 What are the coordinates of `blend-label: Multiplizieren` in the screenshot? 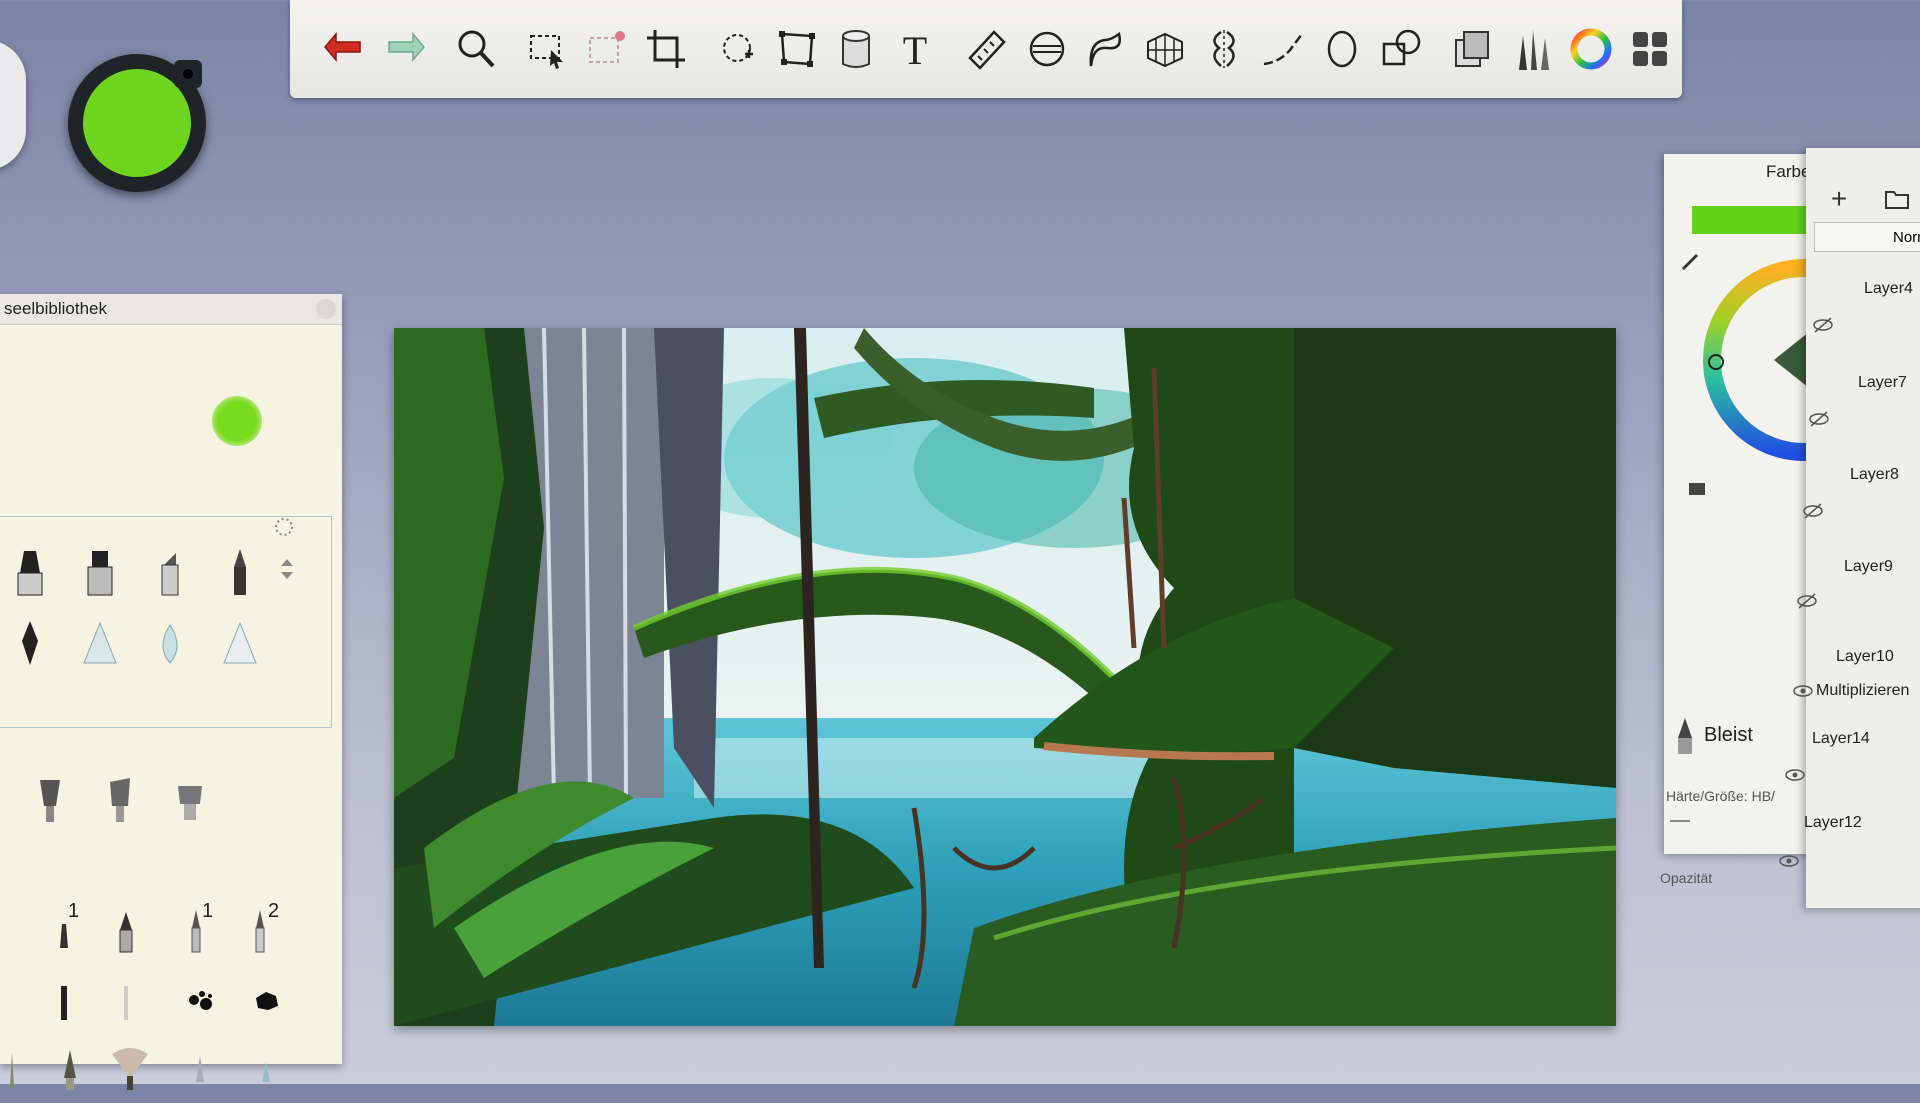 It's located at (1863, 690).